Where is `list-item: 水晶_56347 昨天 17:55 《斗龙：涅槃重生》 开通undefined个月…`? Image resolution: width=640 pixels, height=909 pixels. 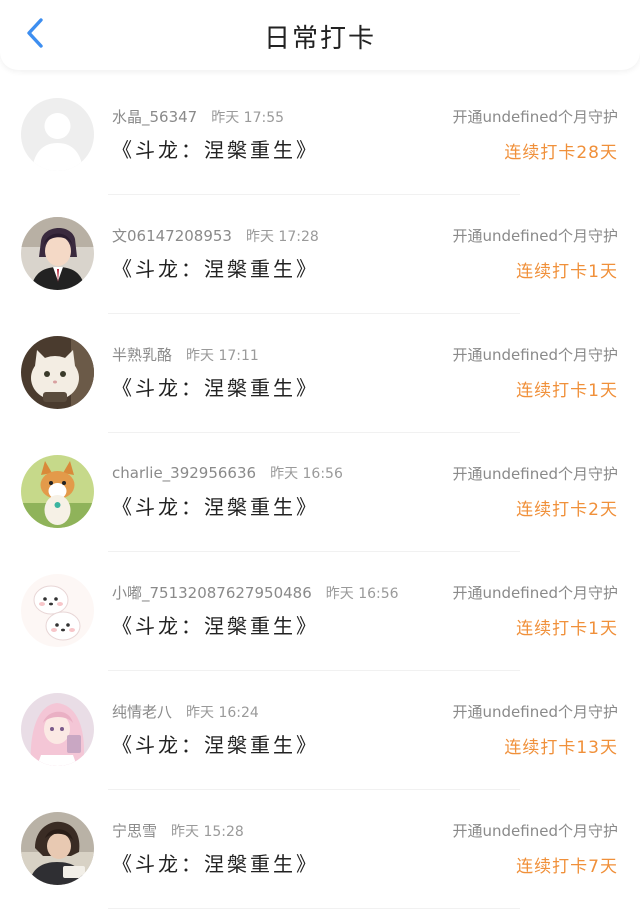
list-item: 水晶_56347 昨天 17:55 《斗龙：涅槃重生》 开通undefined个月… is located at coordinates (320, 135).